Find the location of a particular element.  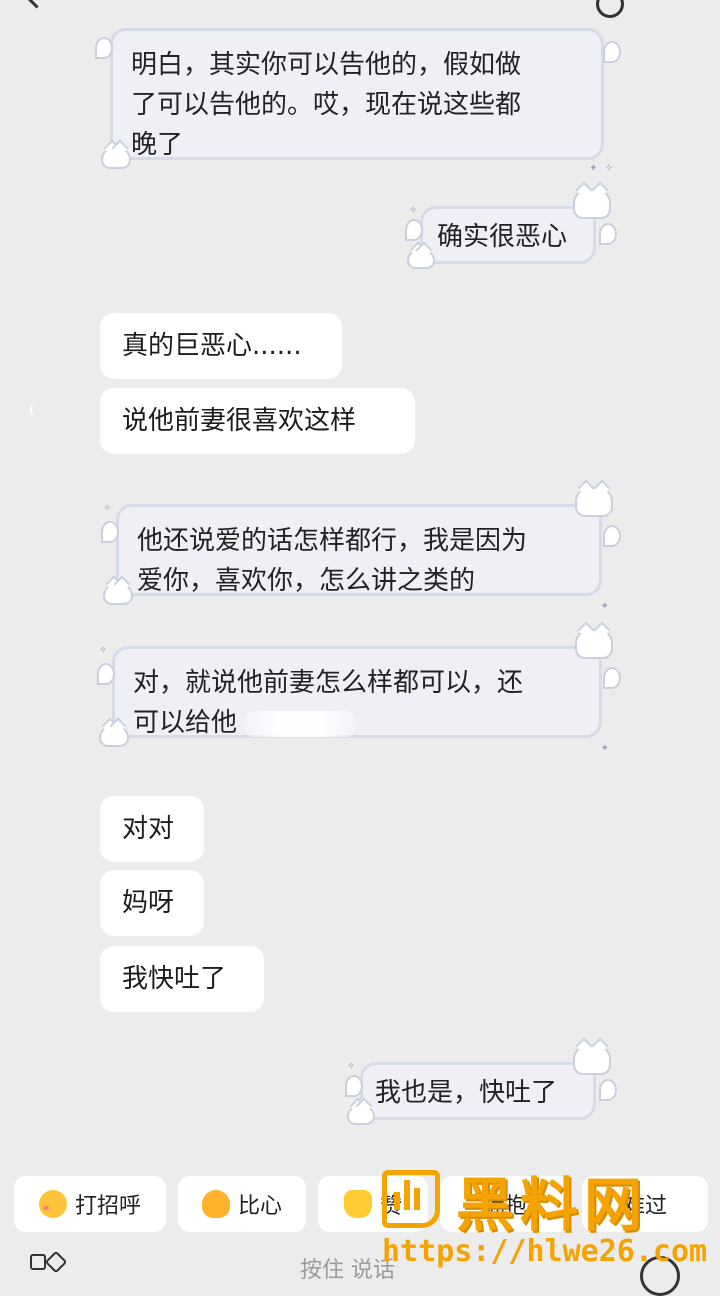

message-text: 我也是，快吐了 is located at coordinates (466, 1093).